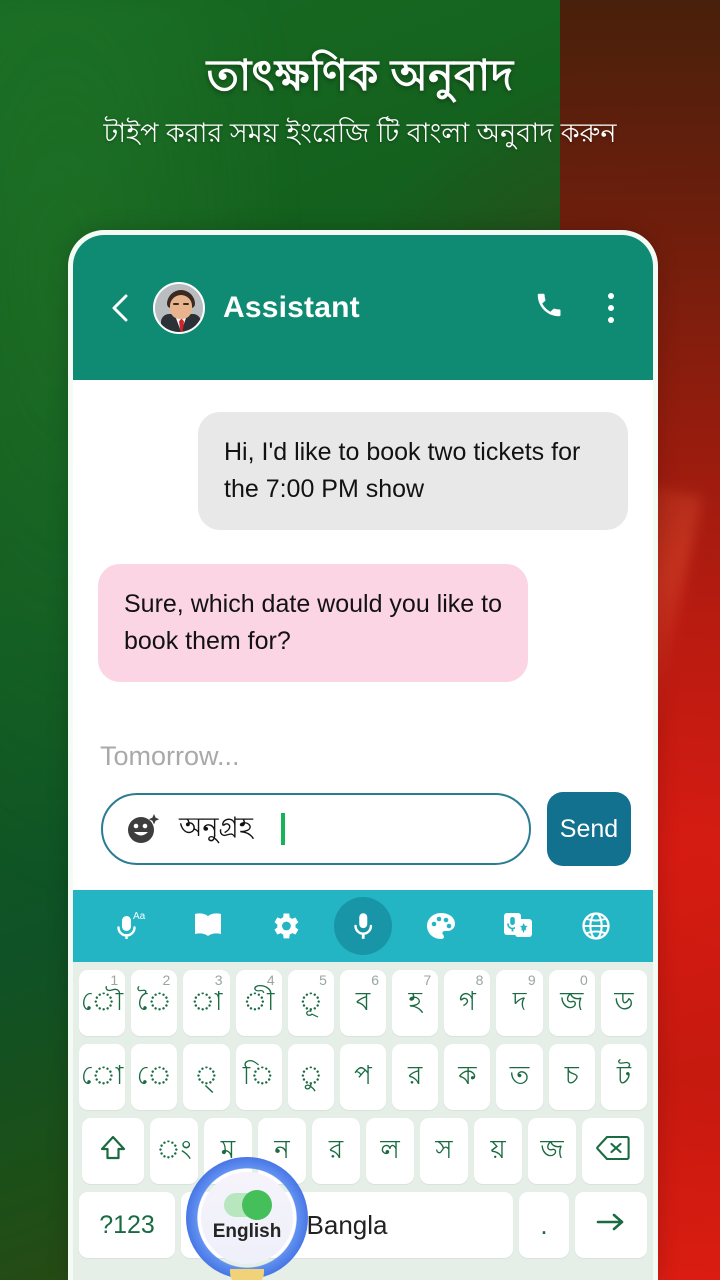 The height and width of the screenshot is (1280, 720). I want to click on key-label: হ, so click(415, 1001).